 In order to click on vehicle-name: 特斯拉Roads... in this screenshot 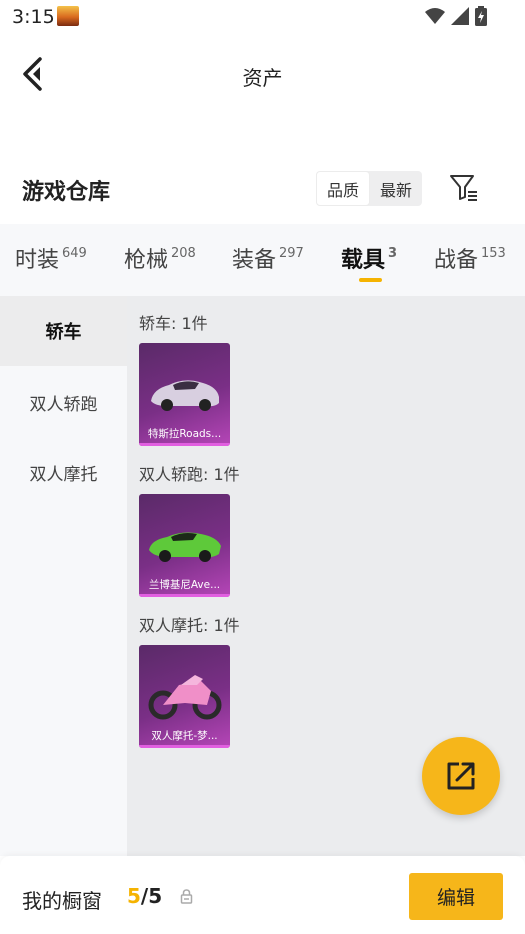, I will do `click(184, 434)`.